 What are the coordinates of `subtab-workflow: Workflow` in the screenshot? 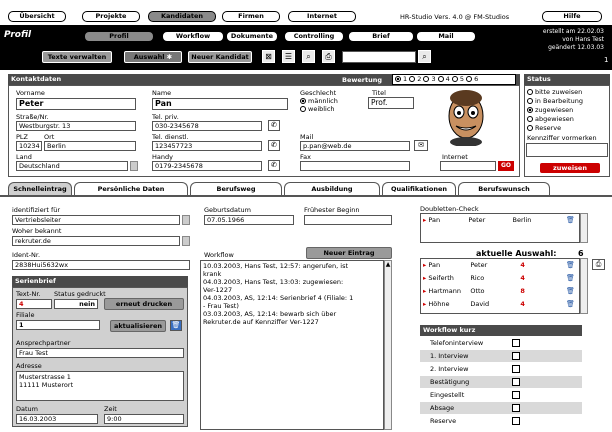 It's located at (193, 36).